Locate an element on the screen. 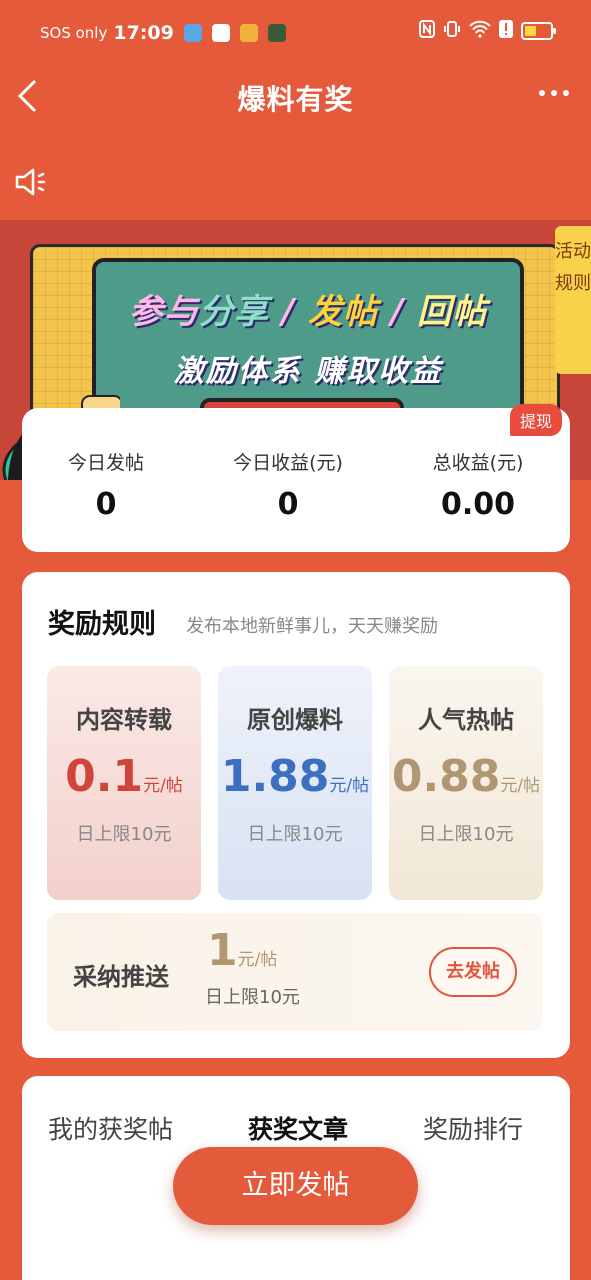 Image resolution: width=591 pixels, height=1280 pixels. page-title: 爆料有奖 is located at coordinates (295, 99).